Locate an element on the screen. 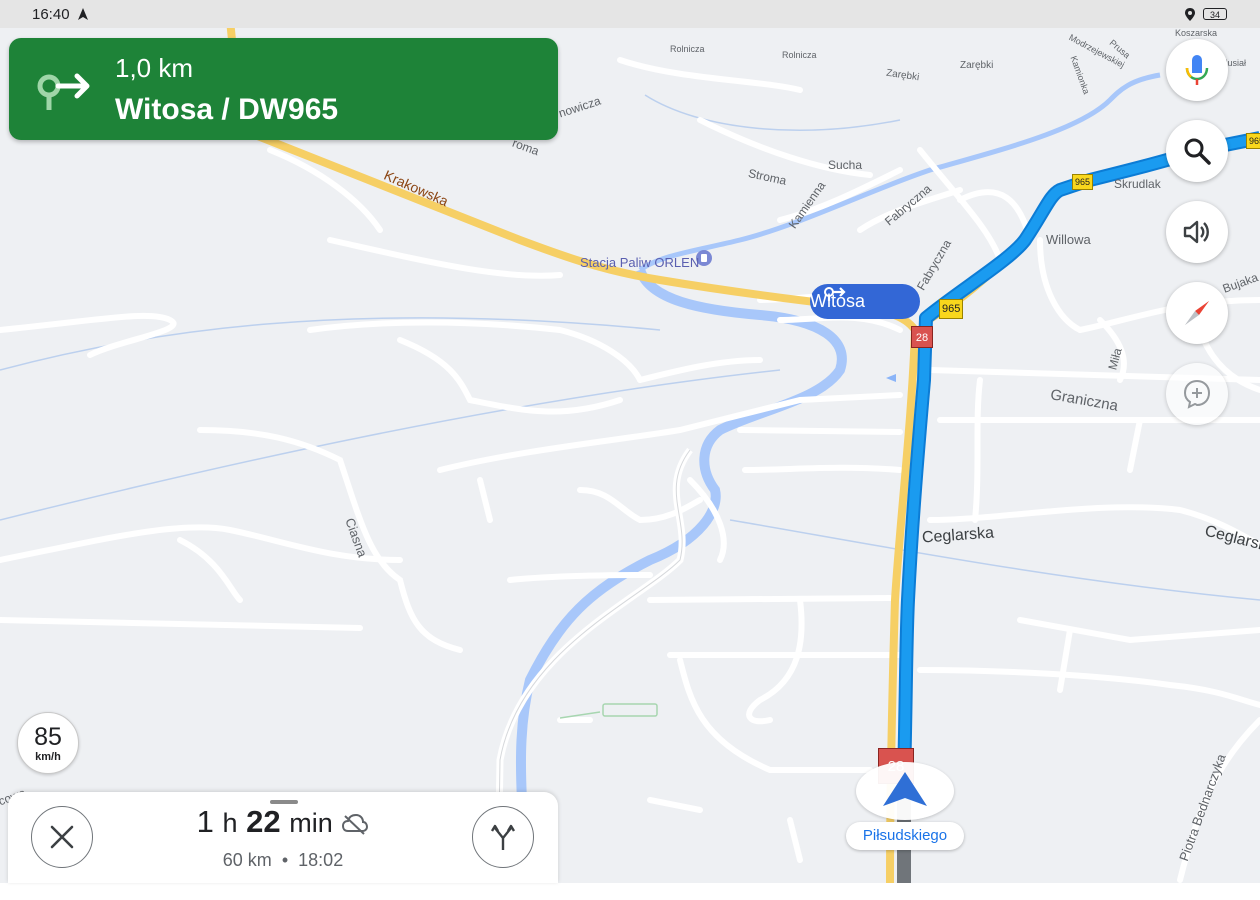 This screenshot has width=1260, height=900. current-street-label: Piłsudskiego is located at coordinates (905, 836).